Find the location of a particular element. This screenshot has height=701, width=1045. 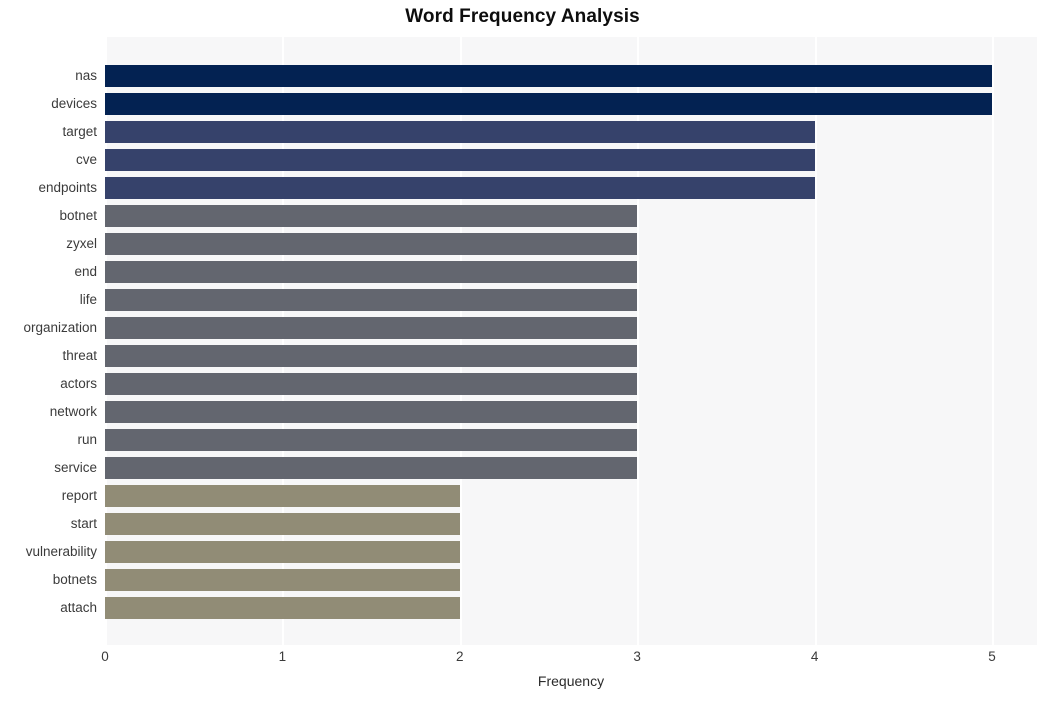

bar-actors is located at coordinates (371, 384).